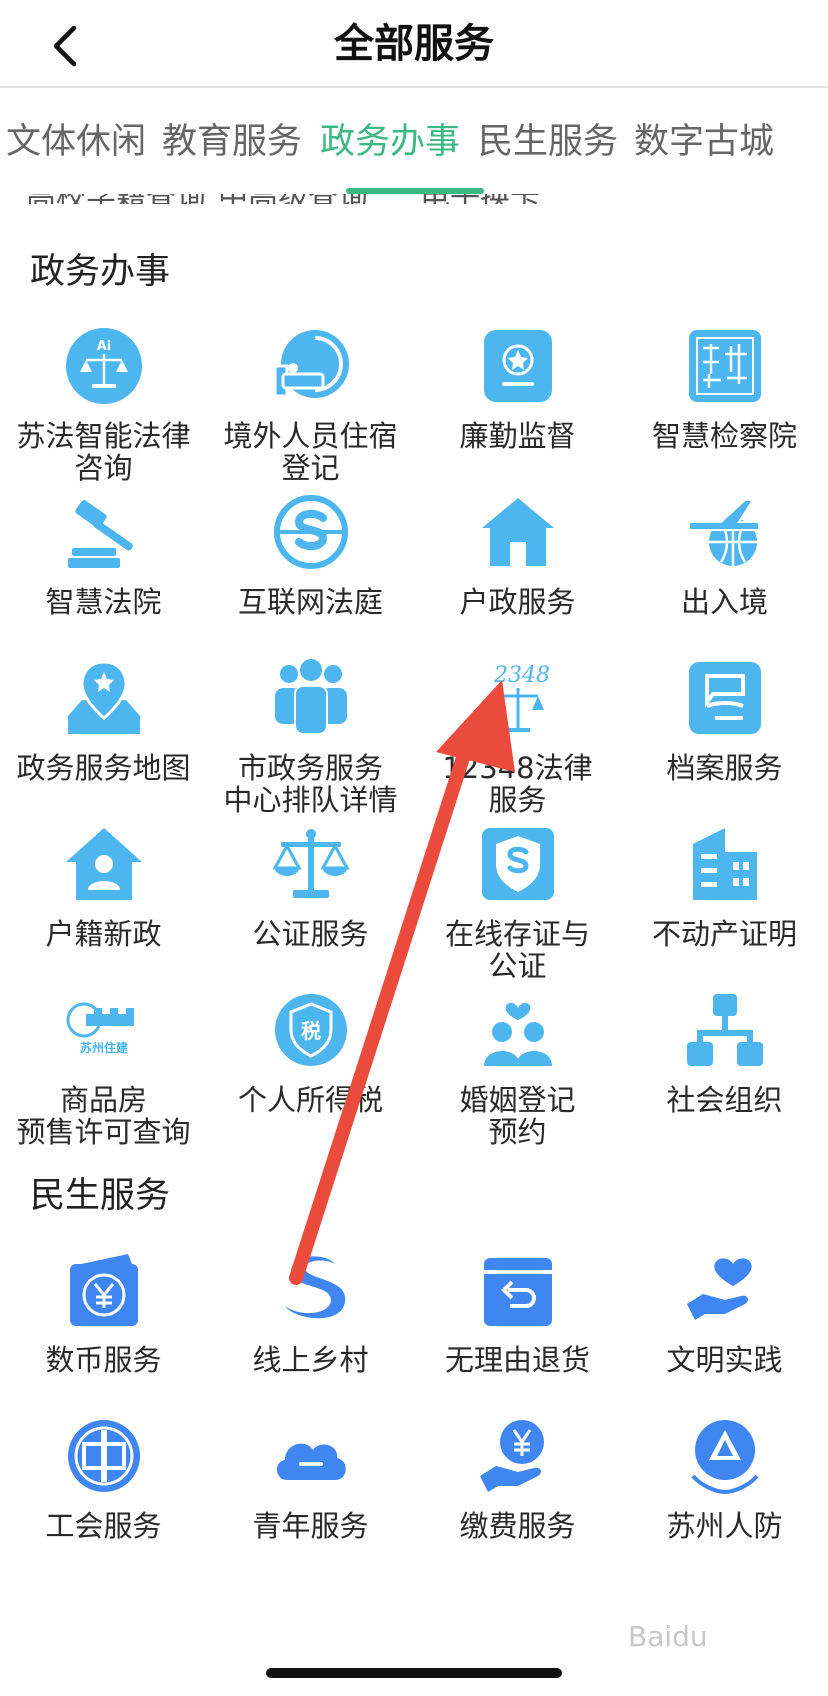  What do you see at coordinates (310, 436) in the screenshot?
I see `service-label: 境外人员住宿` at bounding box center [310, 436].